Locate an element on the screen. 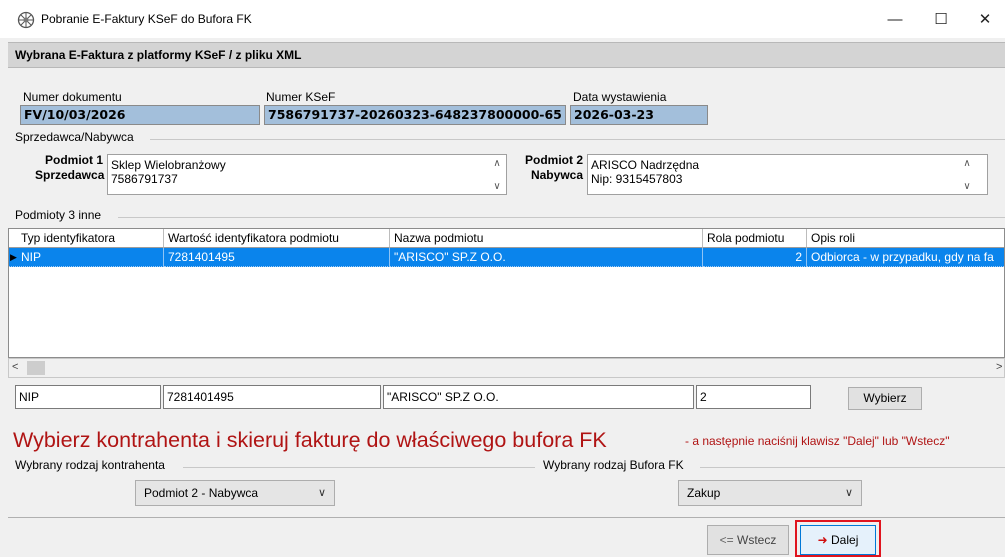  maximize-button: ☐ is located at coordinates (941, 19).